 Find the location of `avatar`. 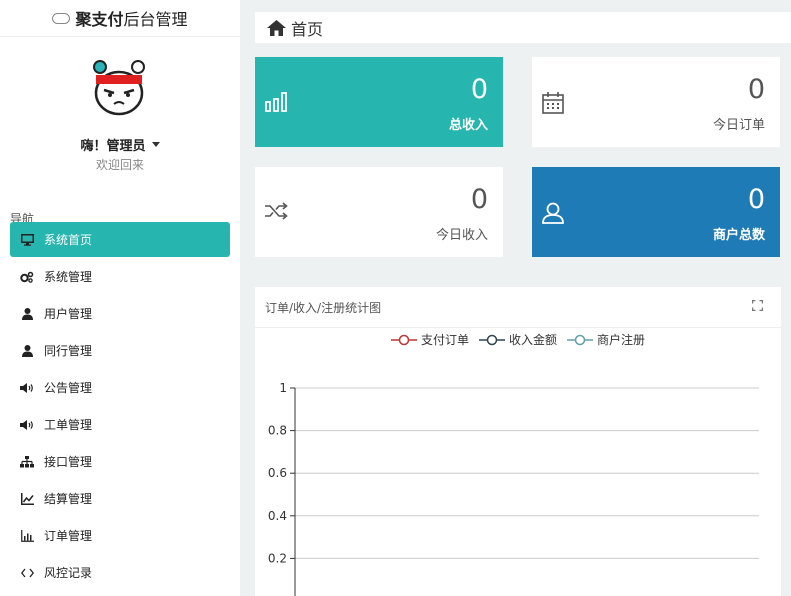

avatar is located at coordinates (120, 87).